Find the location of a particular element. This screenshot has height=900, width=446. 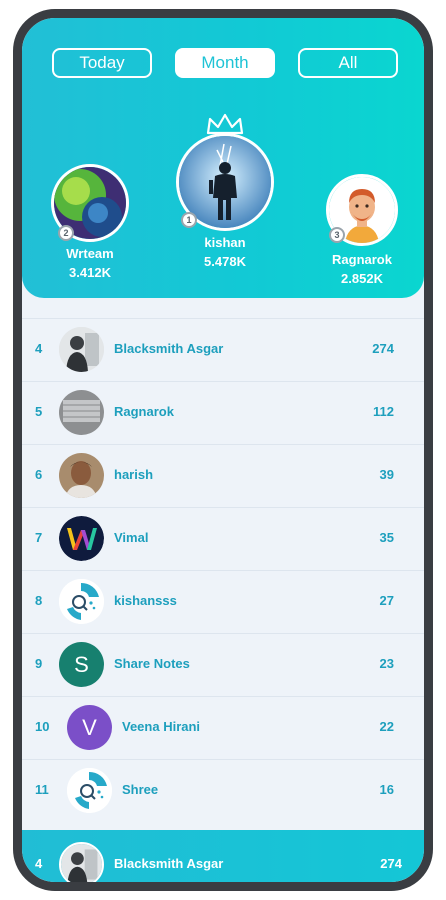

list-item: 4 Blacksmith Asgar 274 is located at coordinates (223, 349).